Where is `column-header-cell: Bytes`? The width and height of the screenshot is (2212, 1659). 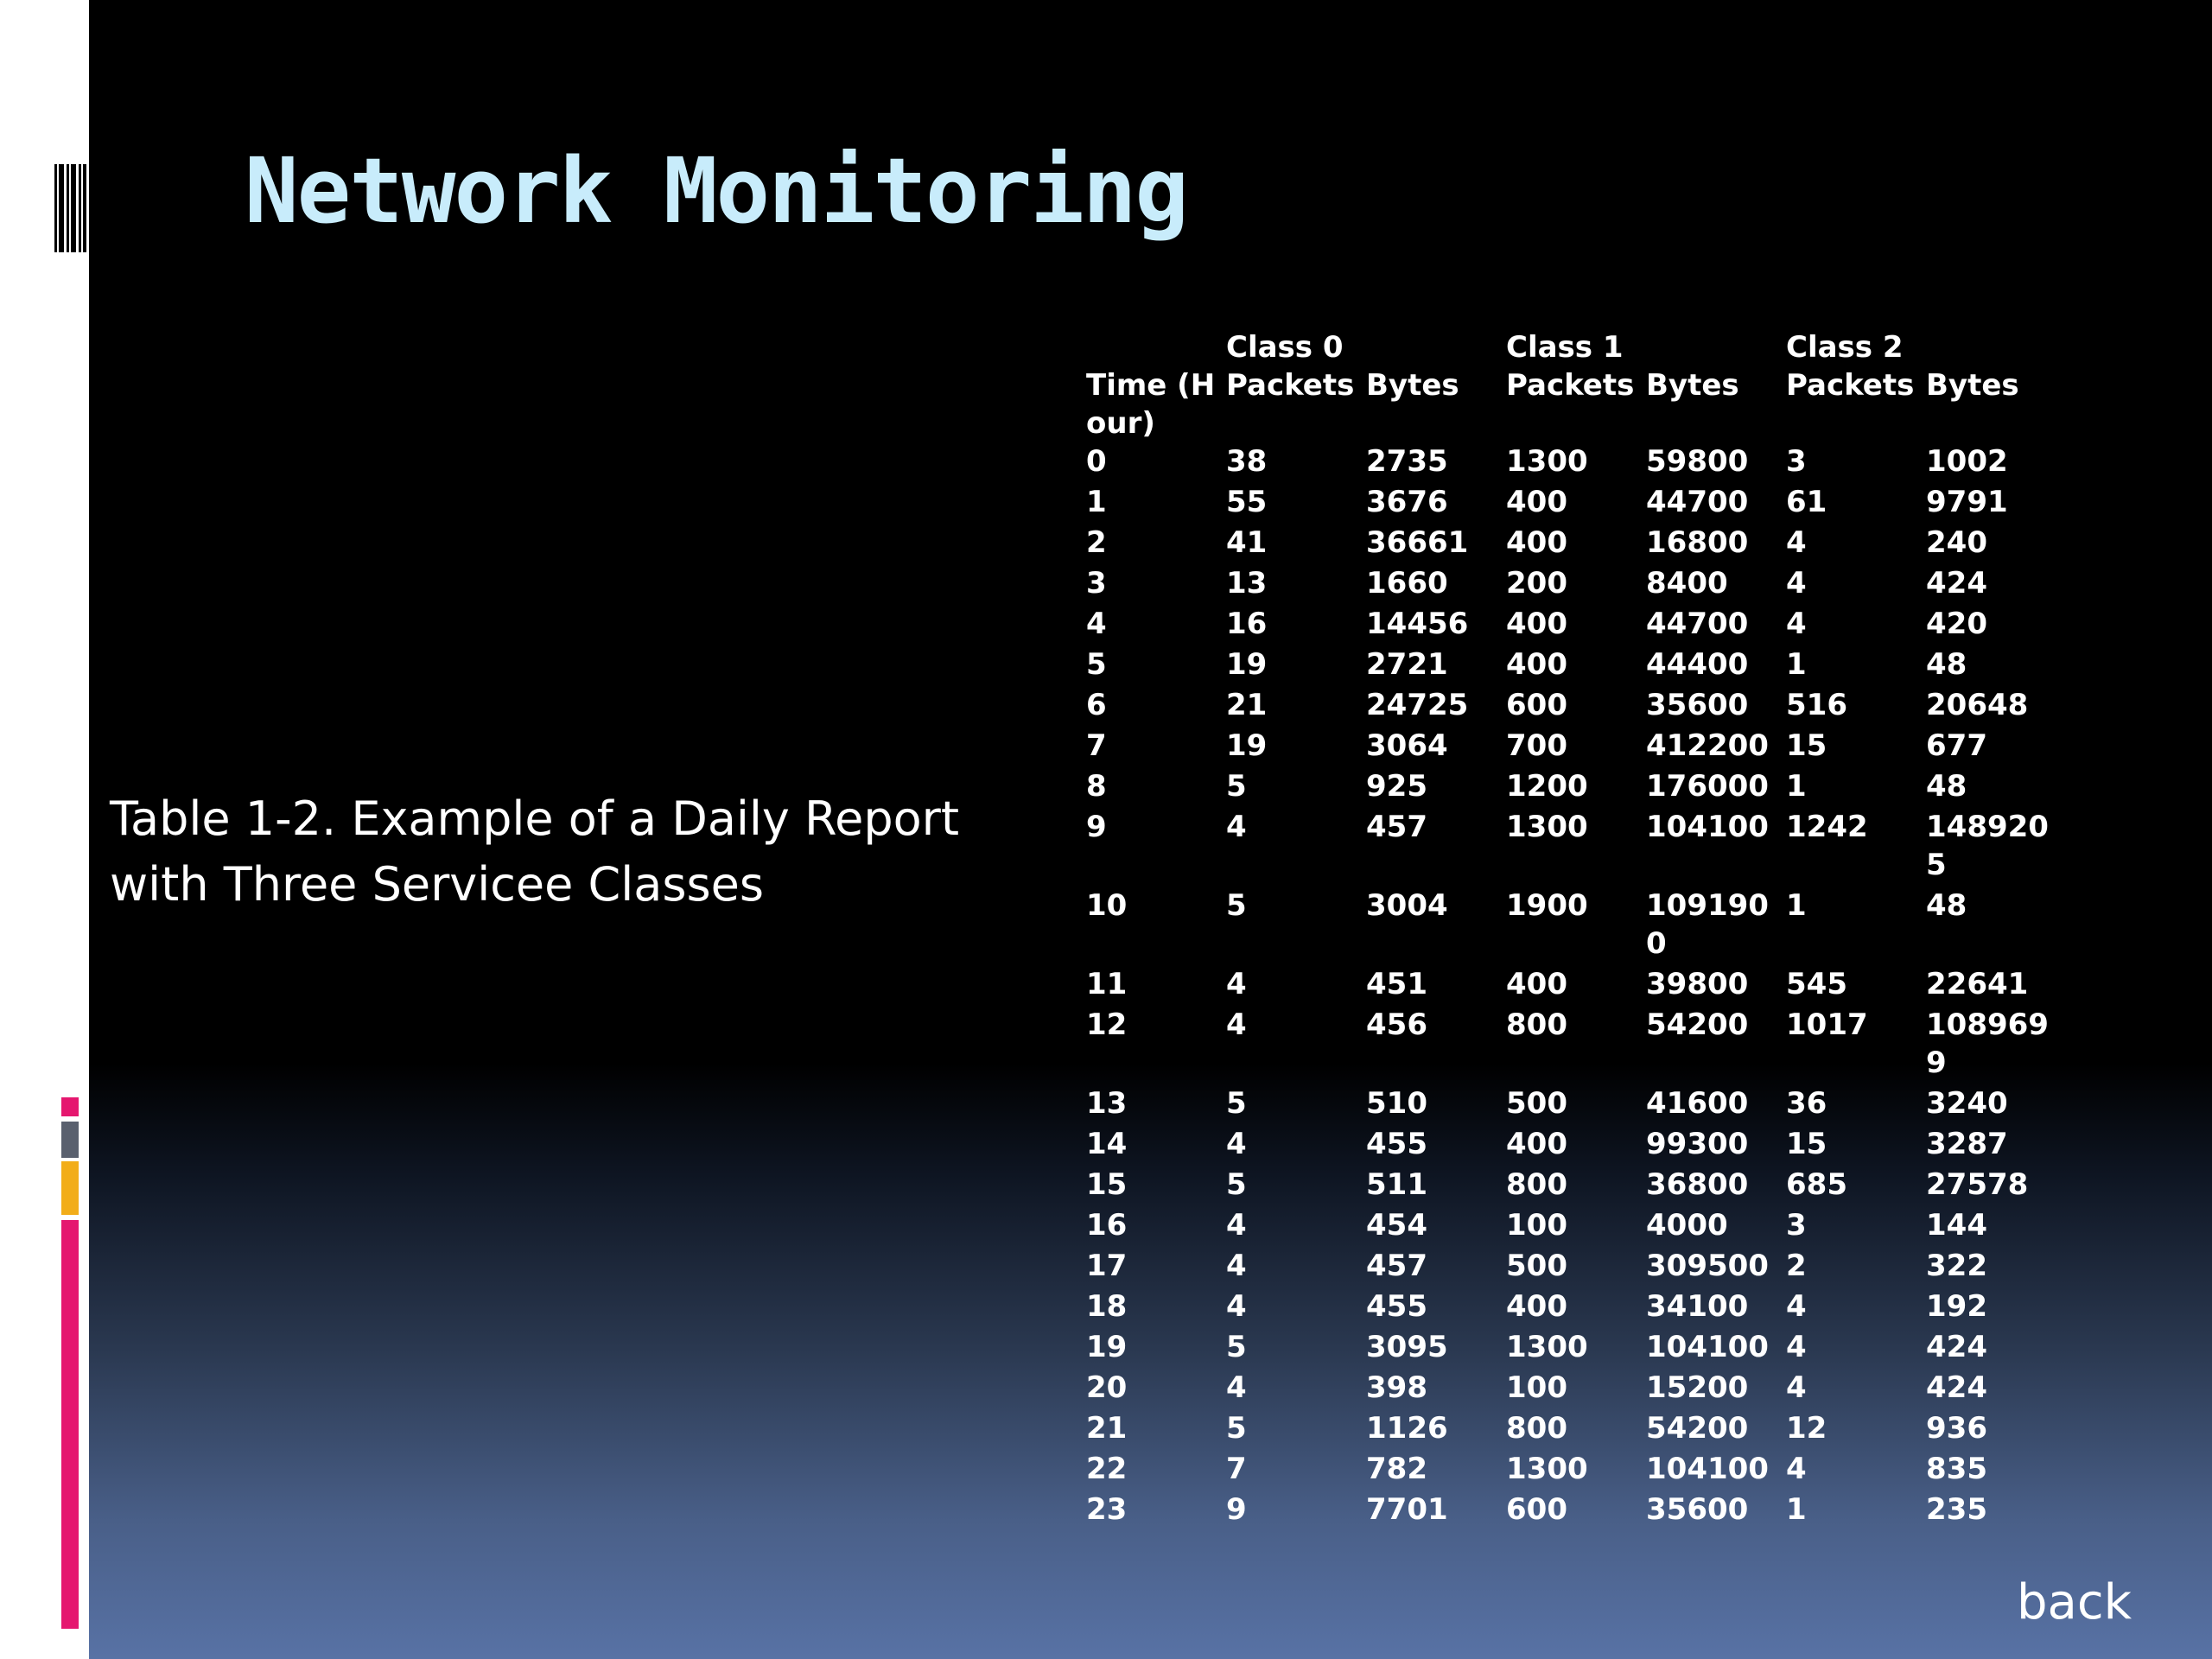 column-header-cell: Bytes is located at coordinates (1412, 385).